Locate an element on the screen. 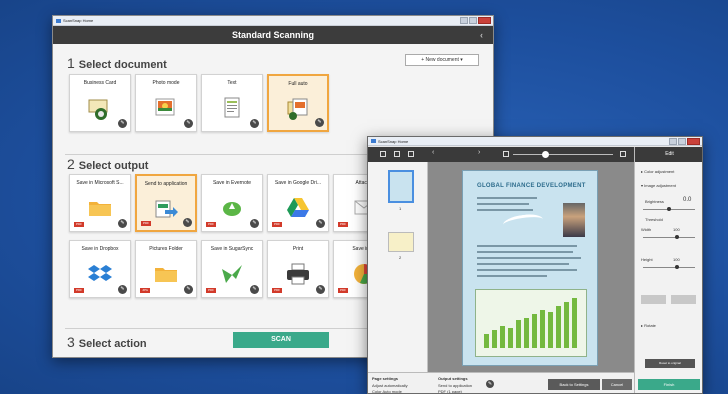 The height and width of the screenshot is (394, 728). header-title: Standard Scanning is located at coordinates (272, 35).